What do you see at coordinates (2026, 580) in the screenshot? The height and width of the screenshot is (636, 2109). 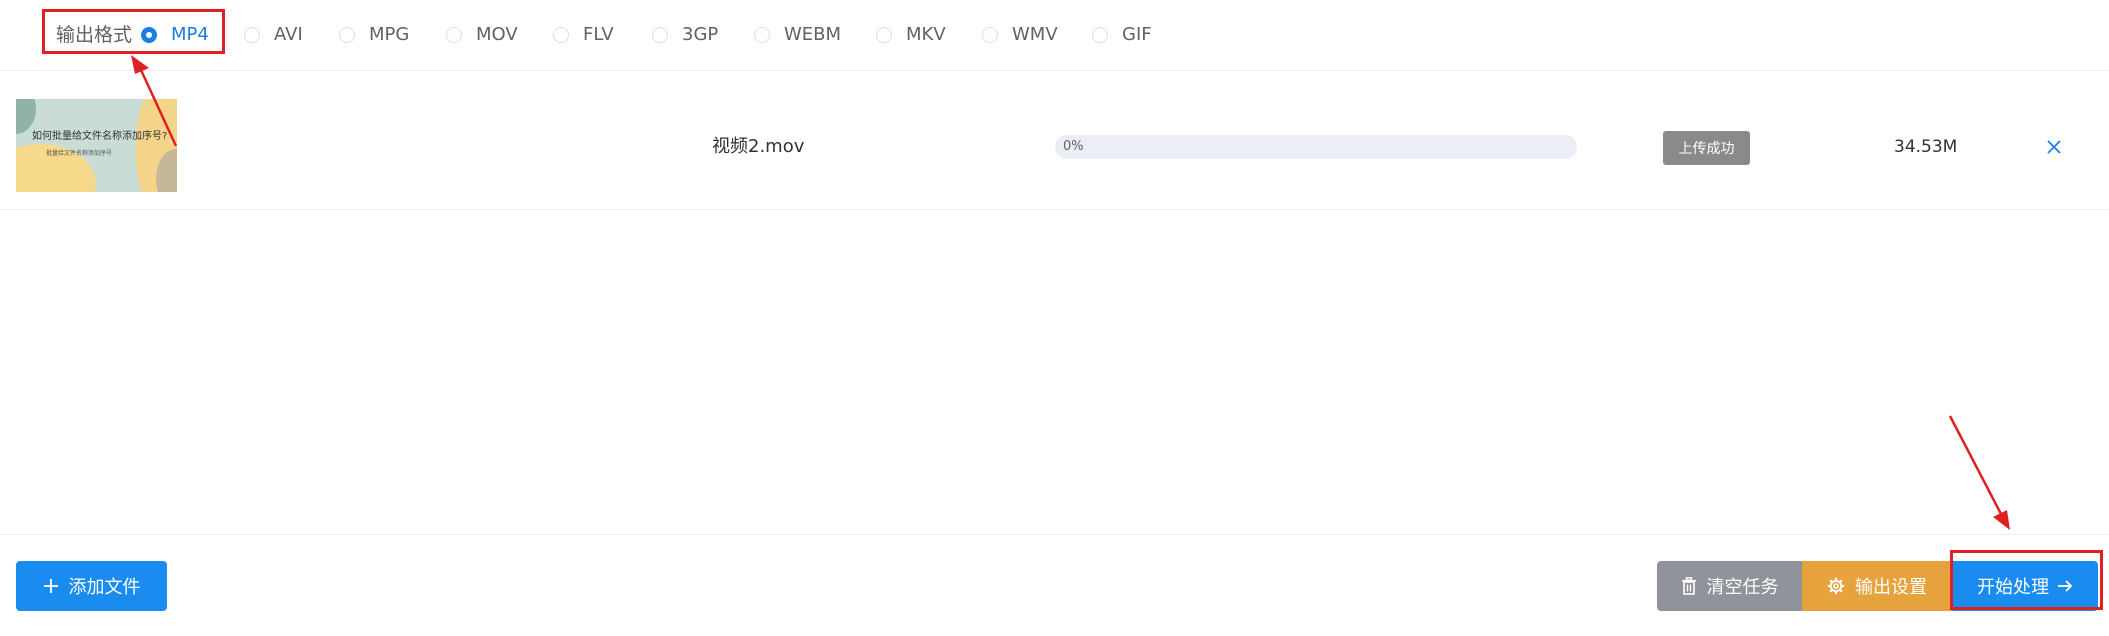 I see `annotation-box-start` at bounding box center [2026, 580].